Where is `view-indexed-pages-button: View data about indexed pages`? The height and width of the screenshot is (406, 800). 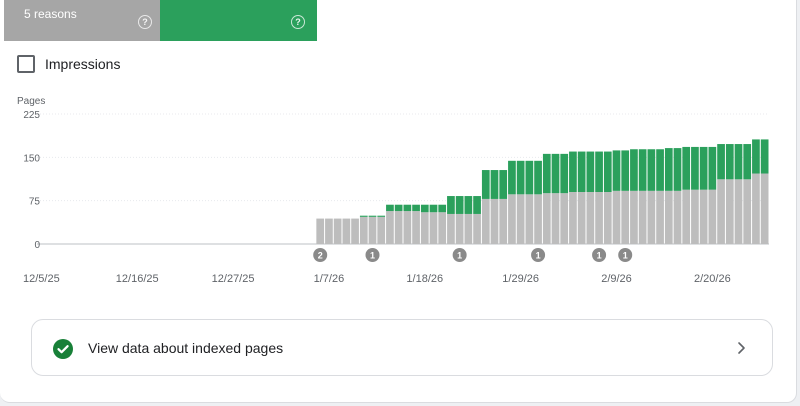
view-indexed-pages-button: View data about indexed pages is located at coordinates (402, 347).